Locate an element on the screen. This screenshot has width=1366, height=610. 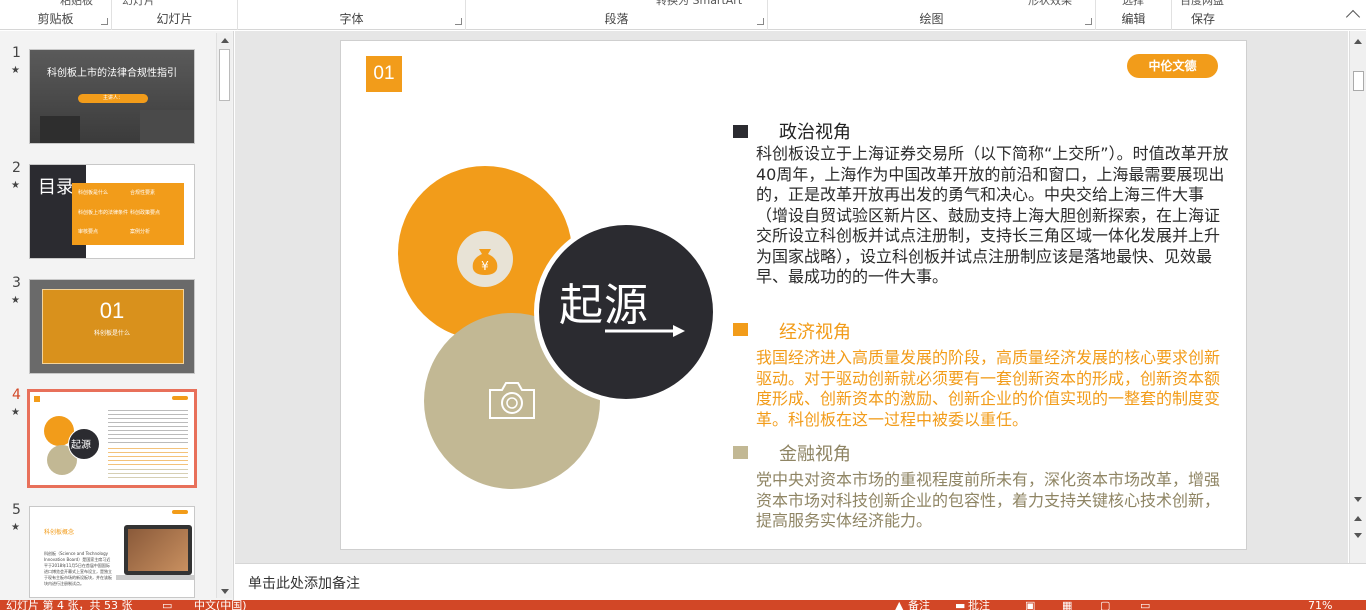
slide-scrollbar is located at coordinates (1357, 297).